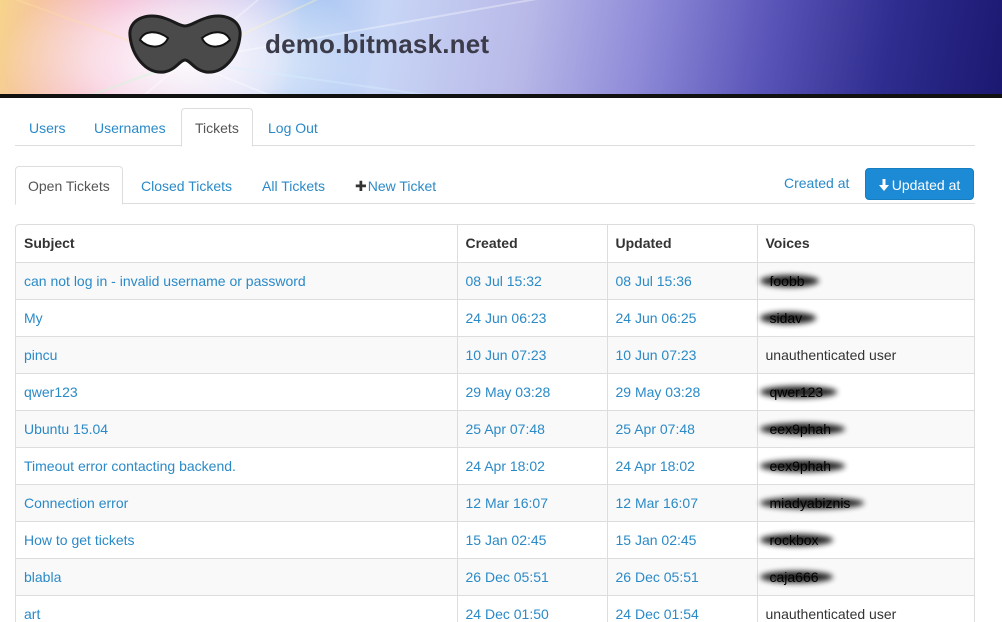 The image size is (1002, 622). Describe the element at coordinates (883, 185) in the screenshot. I see `arrow-down-icon` at that location.